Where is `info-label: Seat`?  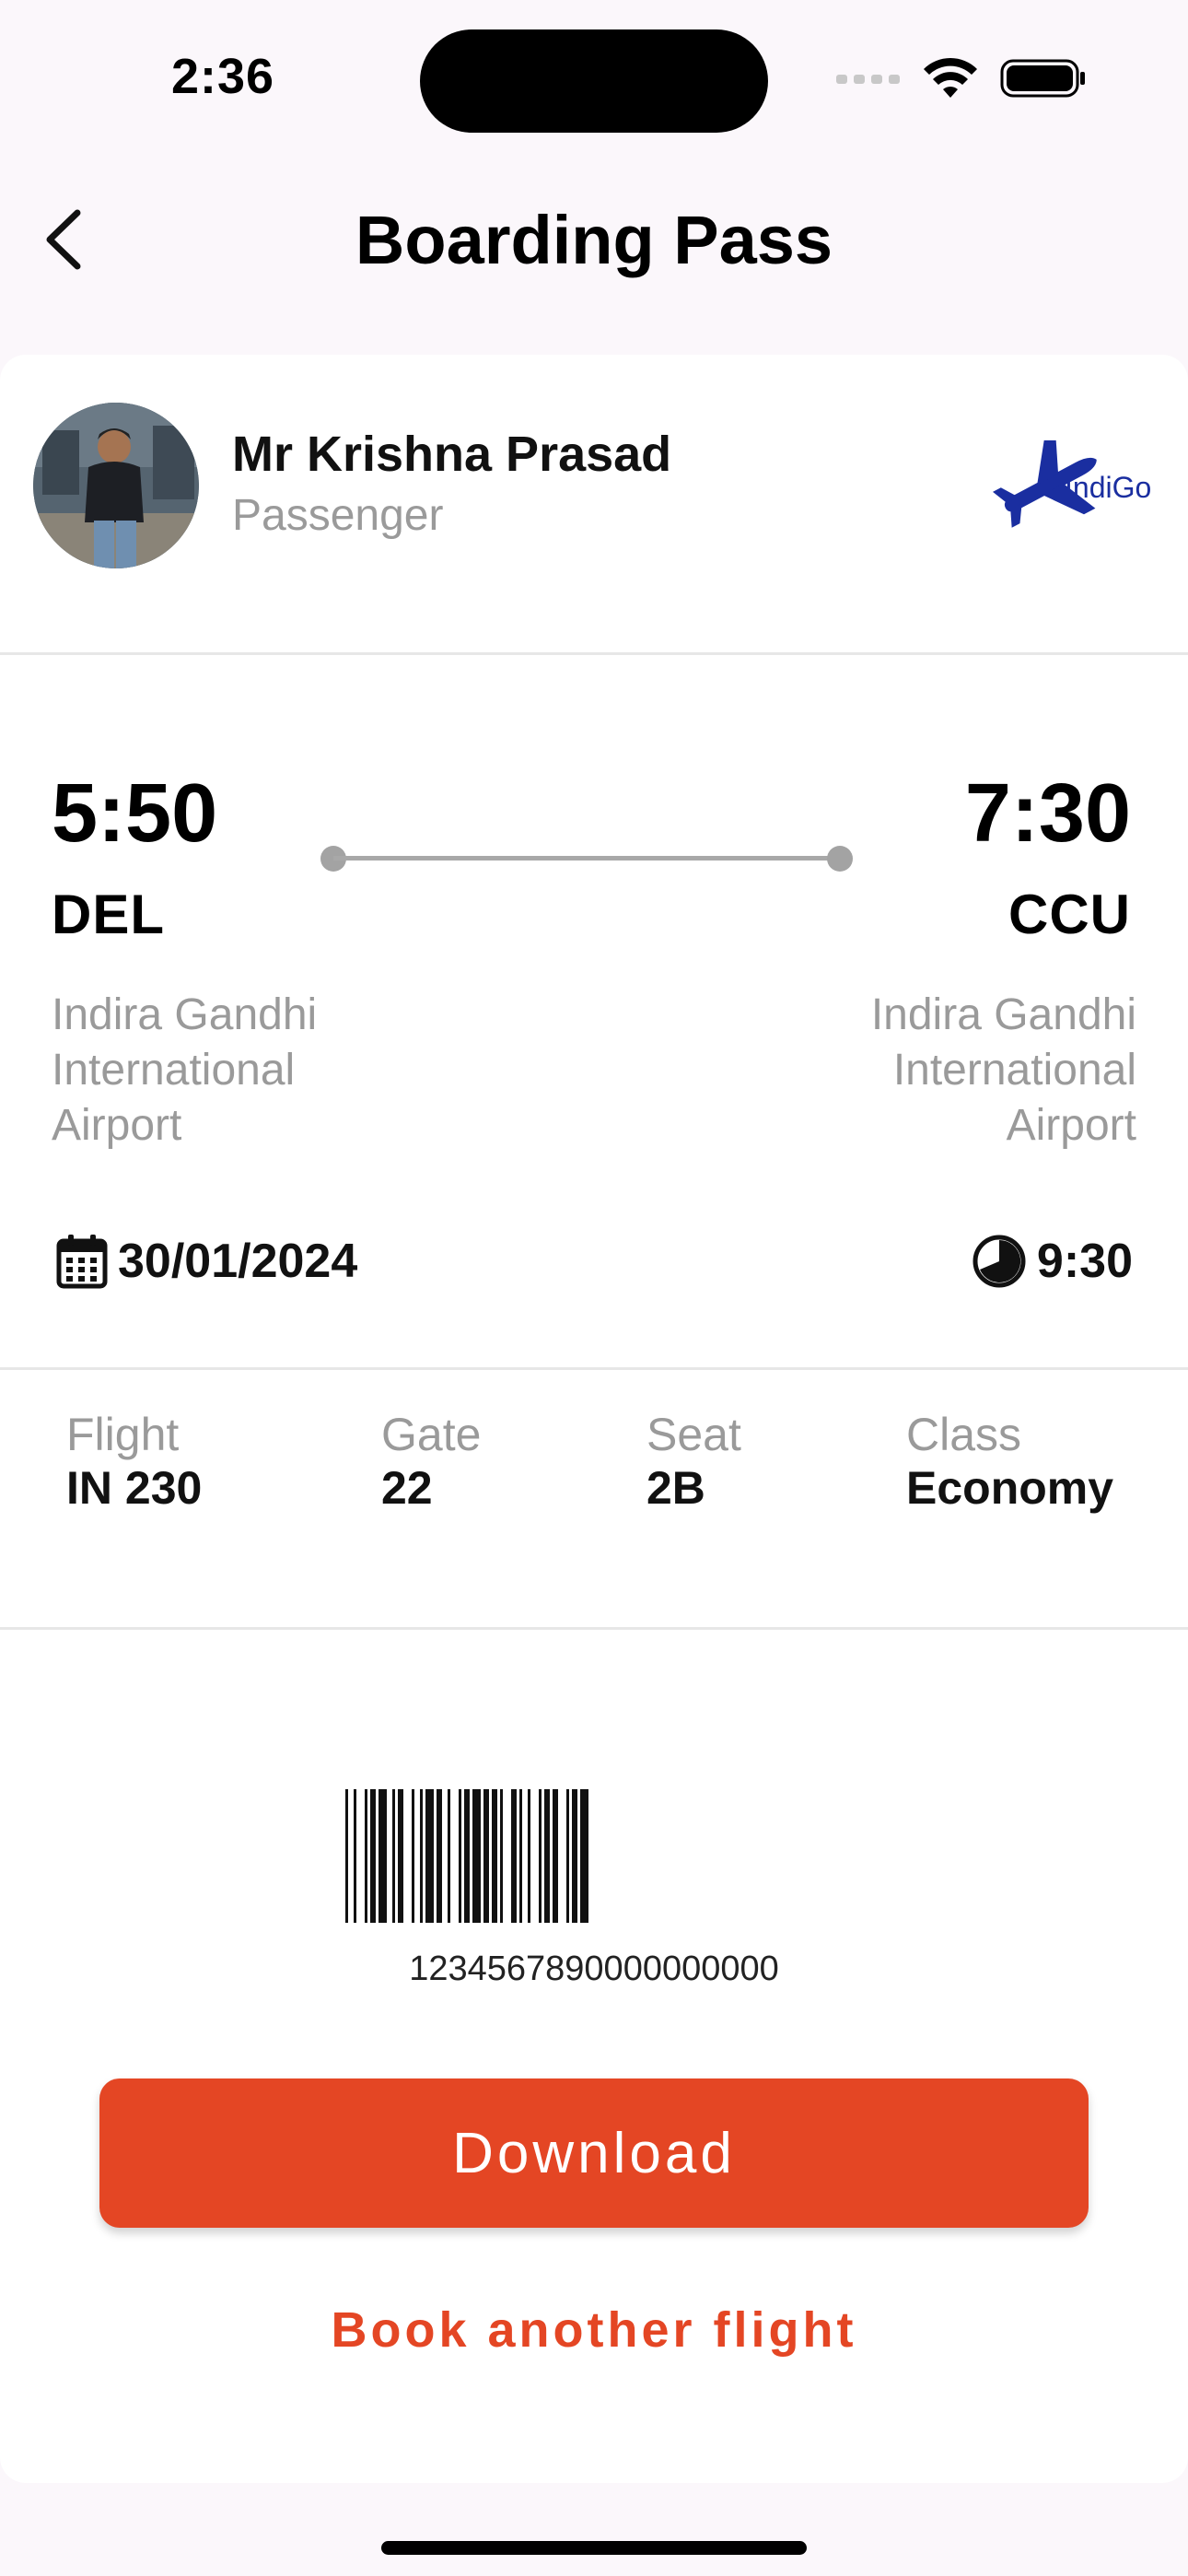
info-label: Seat is located at coordinates (693, 1434).